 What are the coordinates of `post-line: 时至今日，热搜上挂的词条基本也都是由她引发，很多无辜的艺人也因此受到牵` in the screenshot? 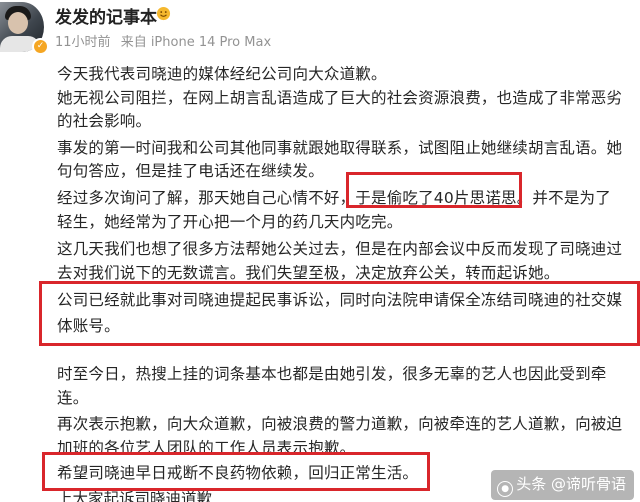 It's located at (332, 374).